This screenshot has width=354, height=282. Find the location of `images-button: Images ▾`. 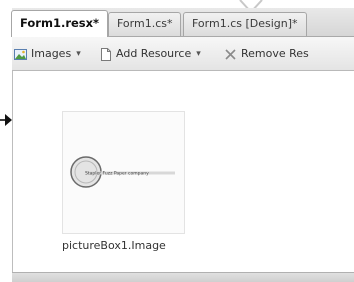

images-button: Images ▾ is located at coordinates (50, 54).